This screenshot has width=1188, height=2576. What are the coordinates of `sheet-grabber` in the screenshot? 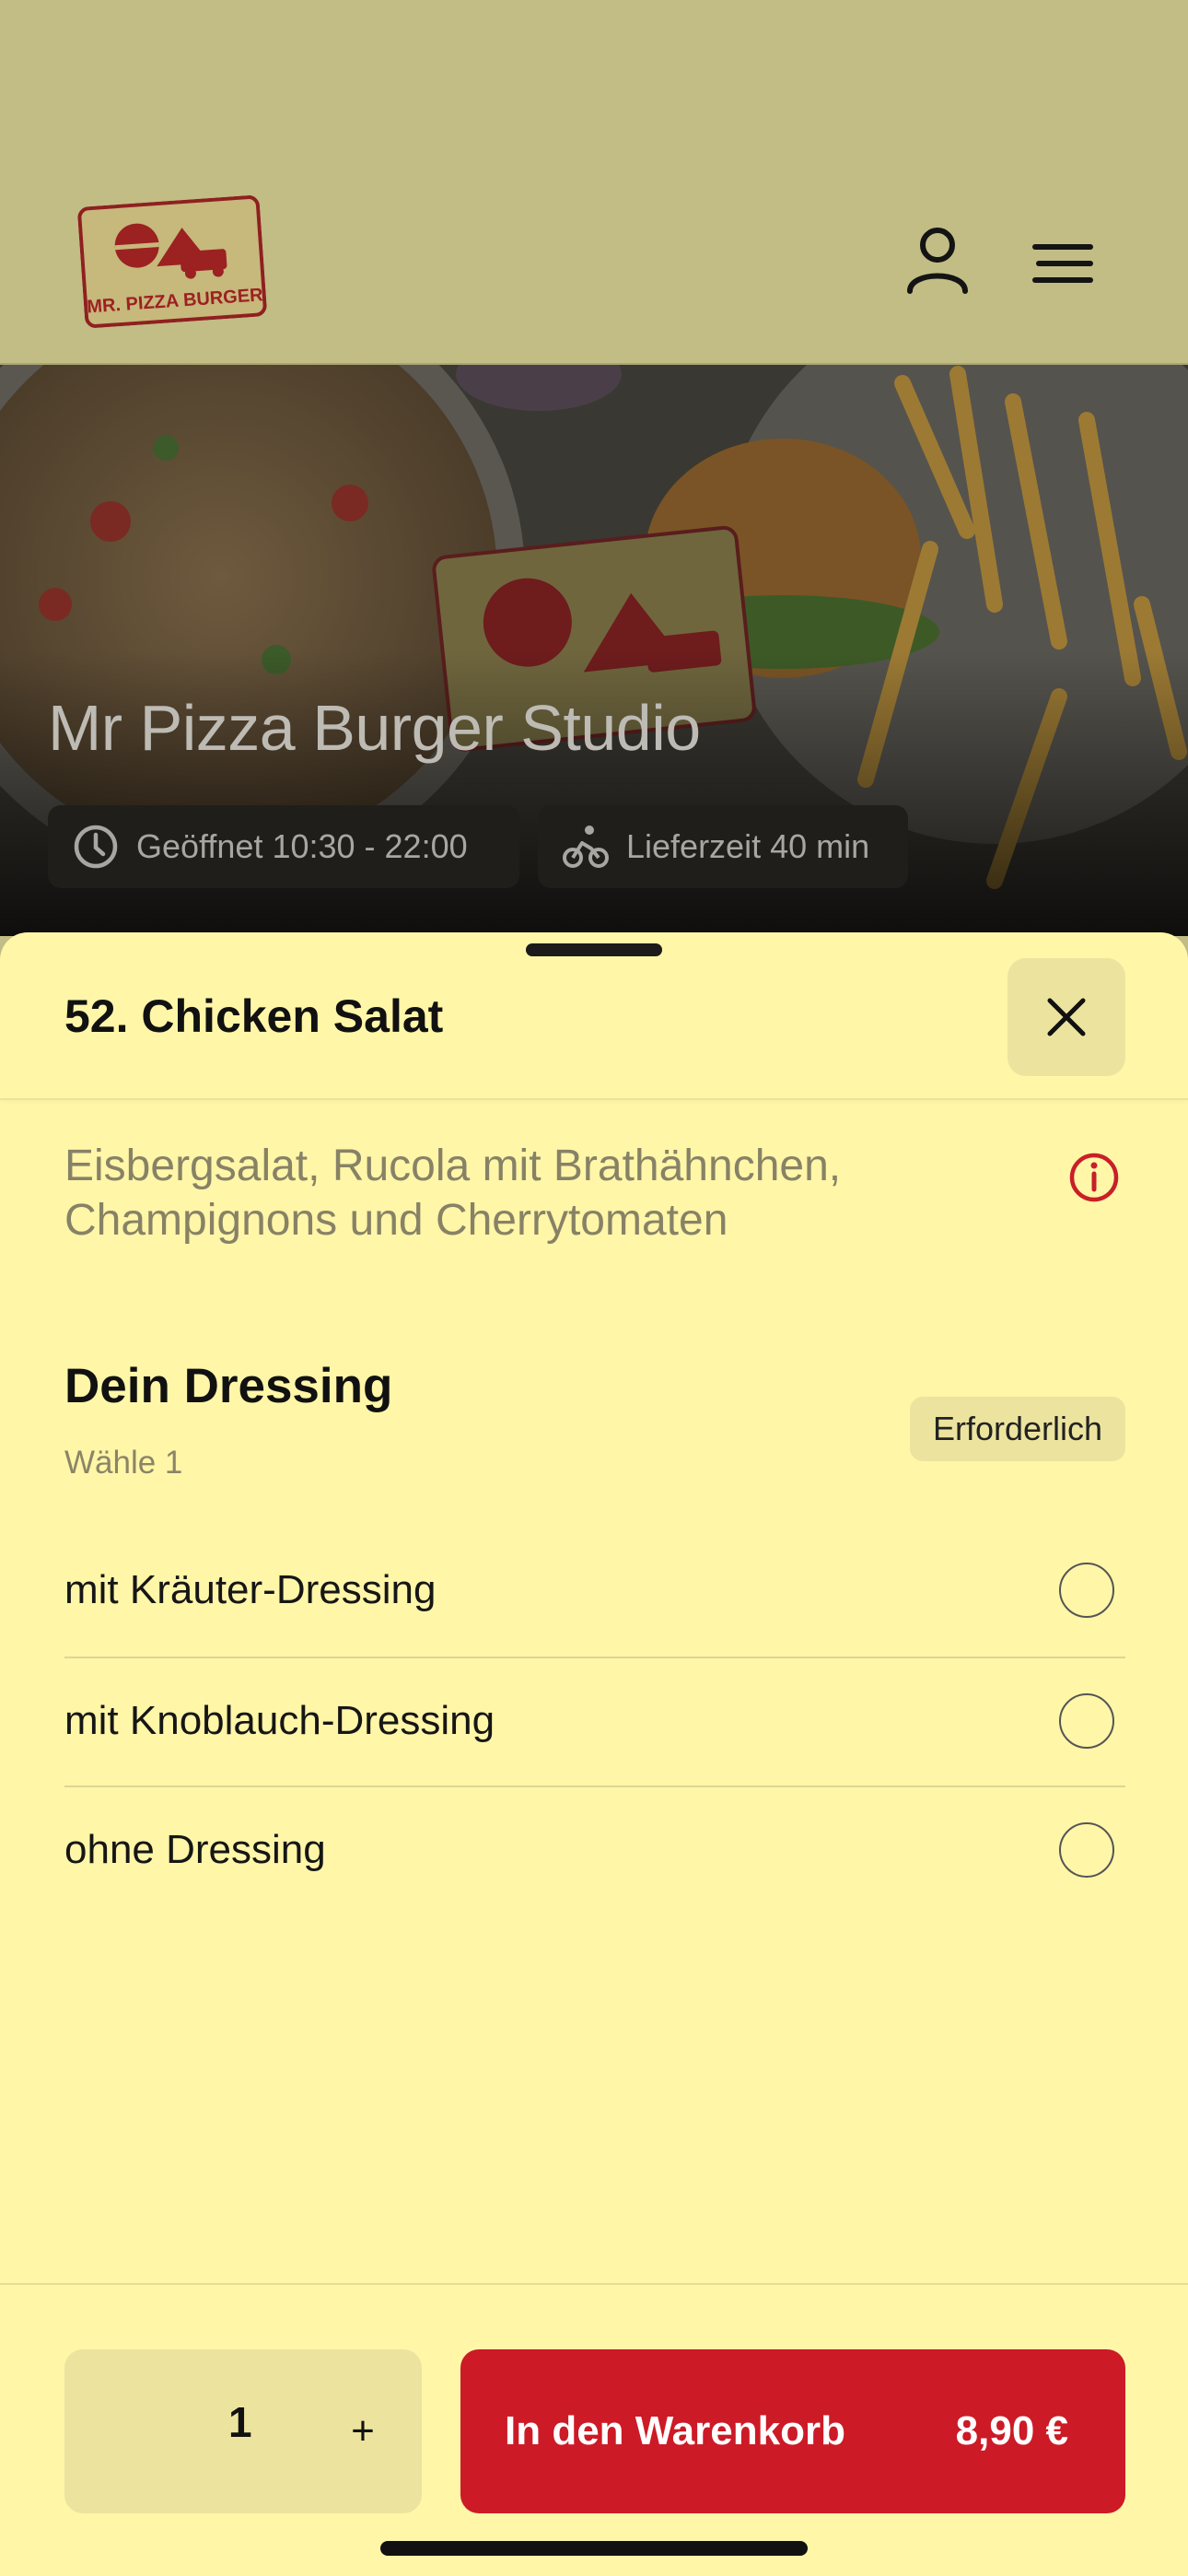 It's located at (594, 949).